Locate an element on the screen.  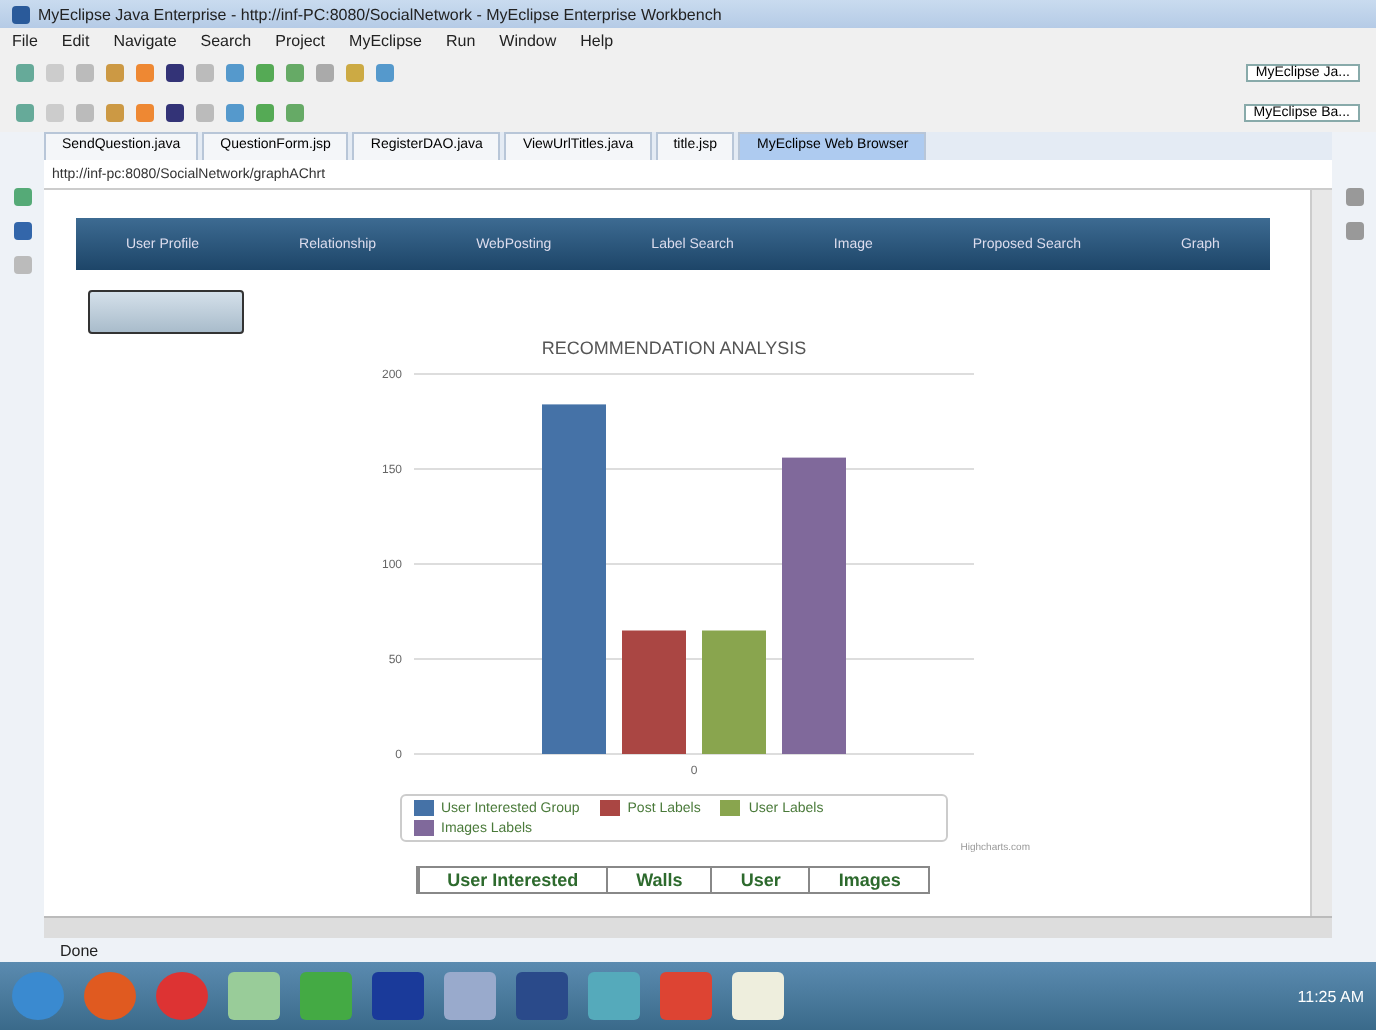
menu-item: Navigate is located at coordinates (145, 40).